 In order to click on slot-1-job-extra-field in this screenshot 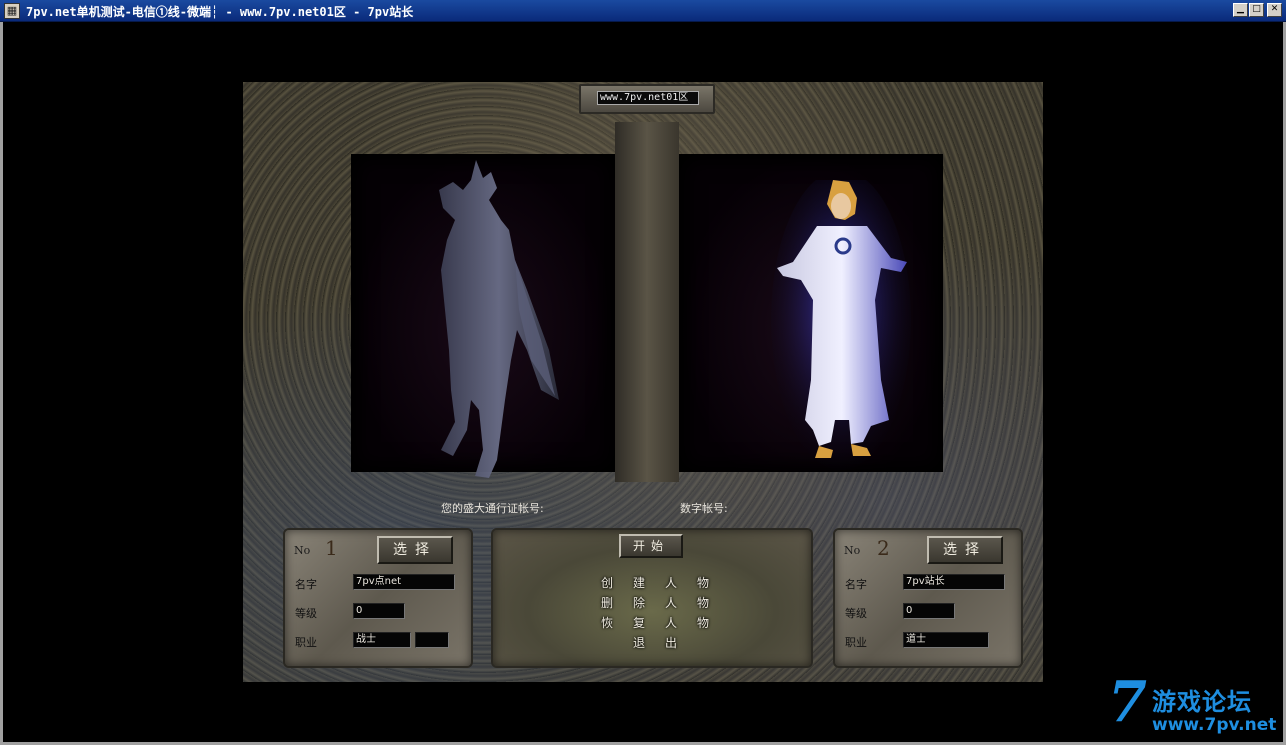, I will do `click(432, 640)`.